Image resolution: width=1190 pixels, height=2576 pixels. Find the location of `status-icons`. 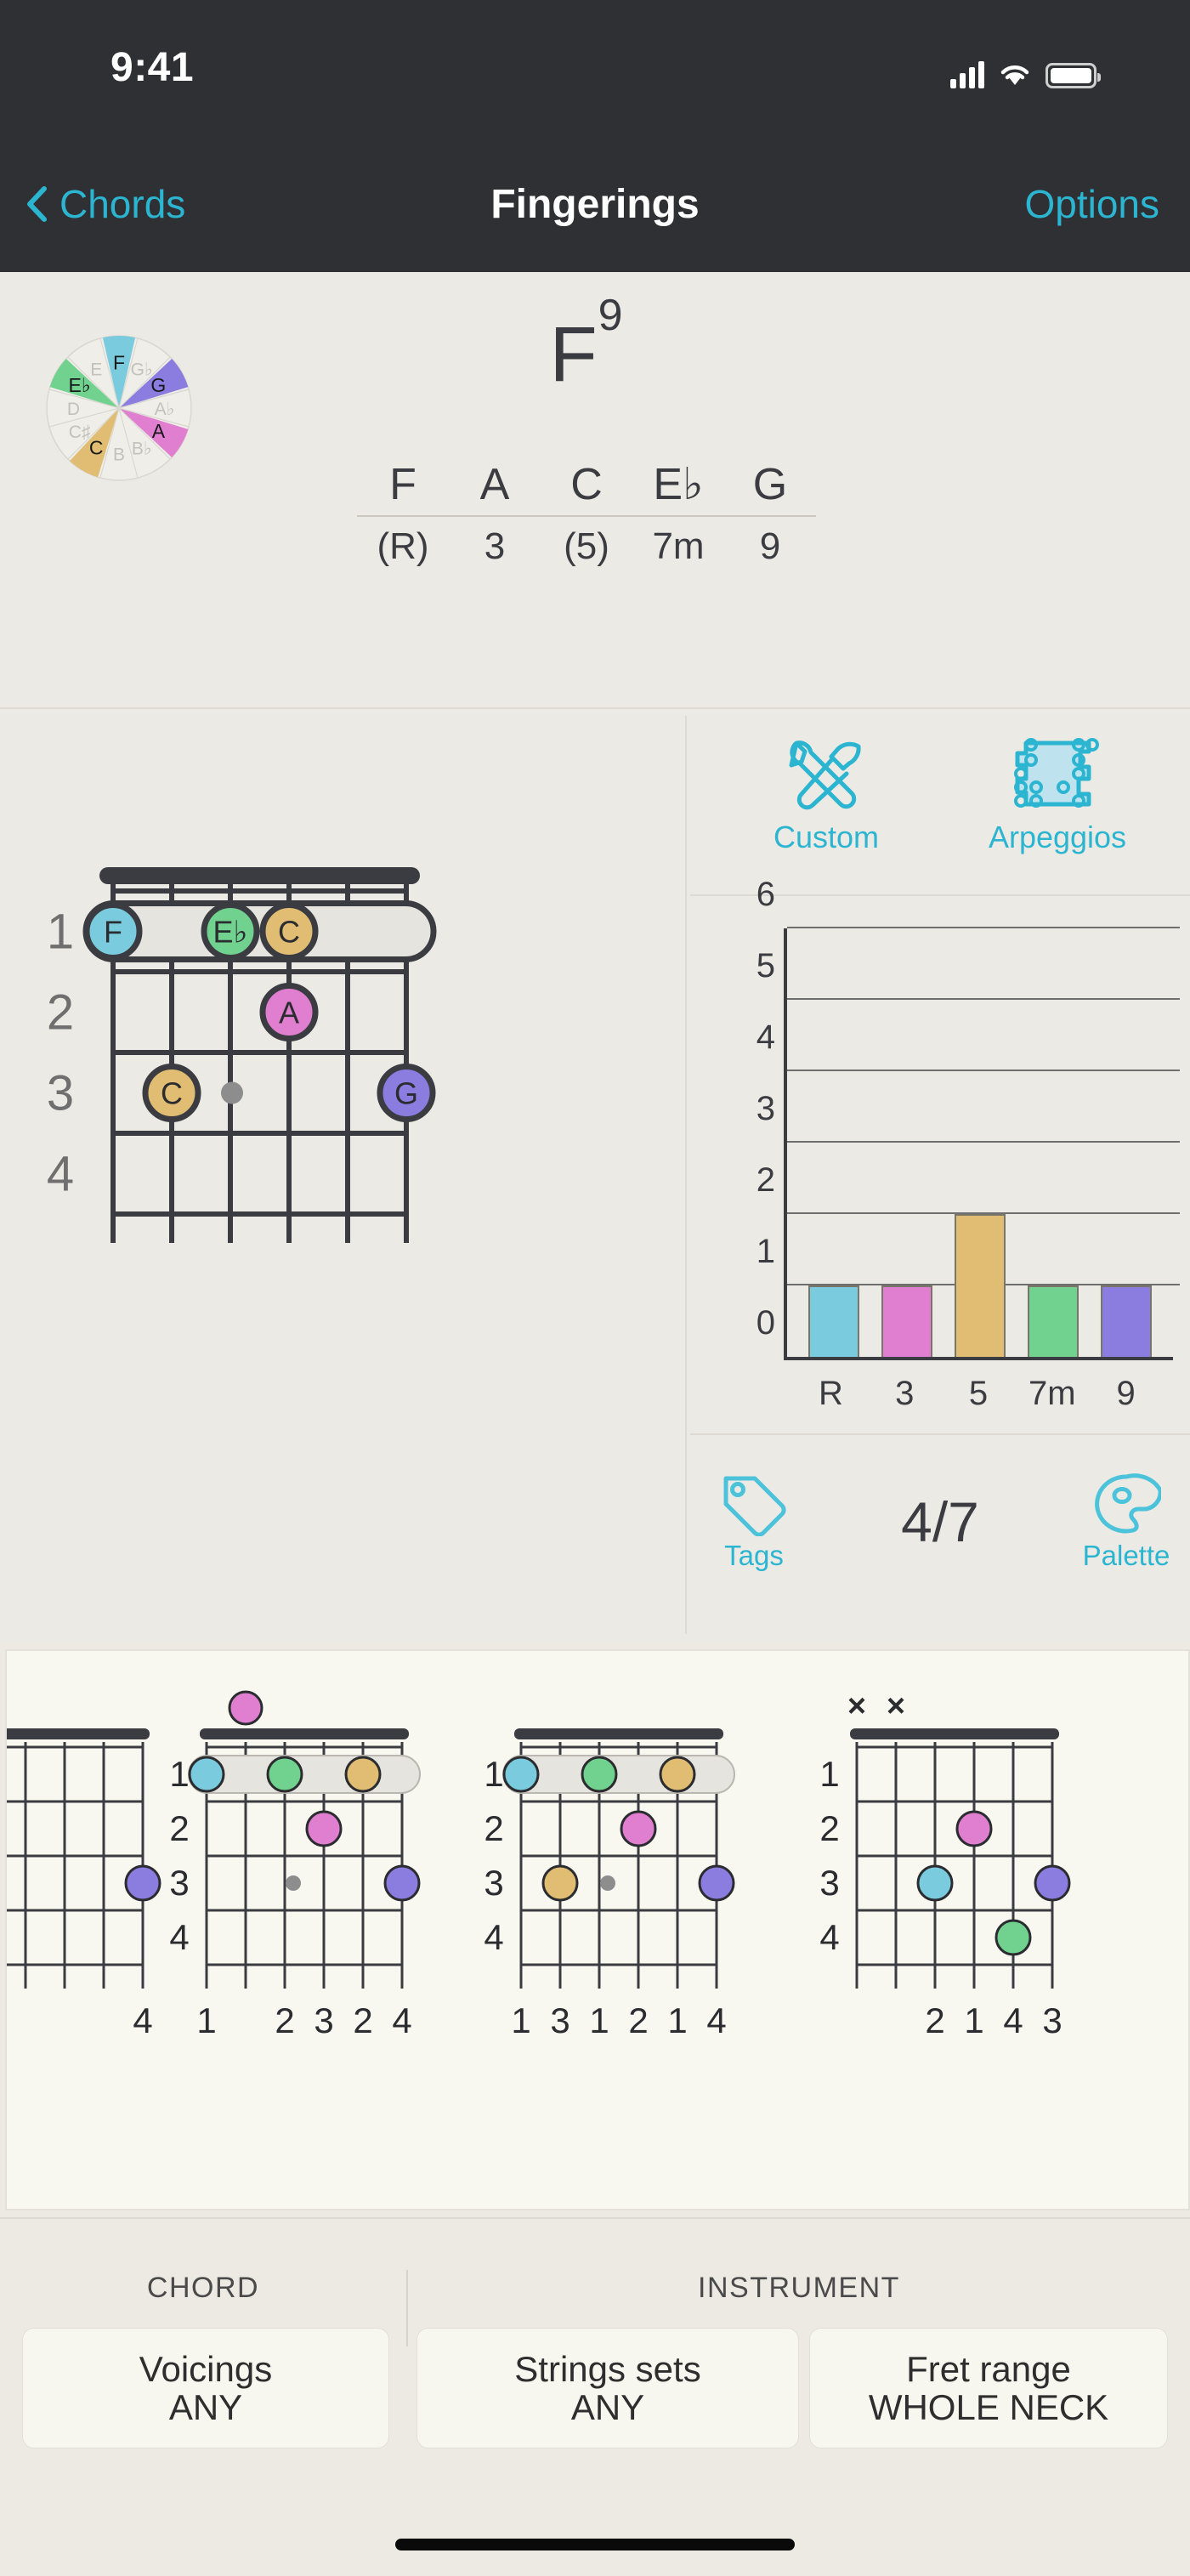

status-icons is located at coordinates (1025, 69).